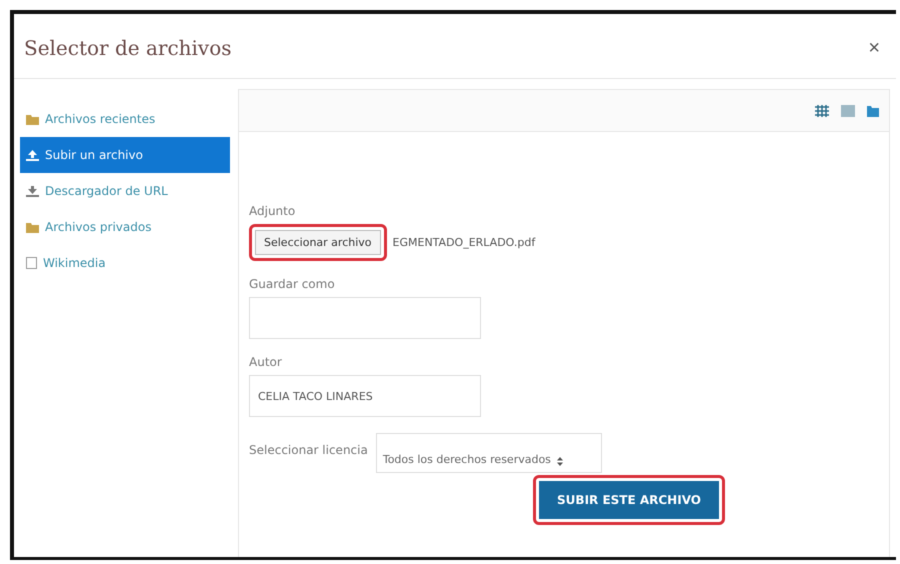 This screenshot has width=900, height=564. Describe the element at coordinates (265, 362) in the screenshot. I see `field-label: Autor` at that location.